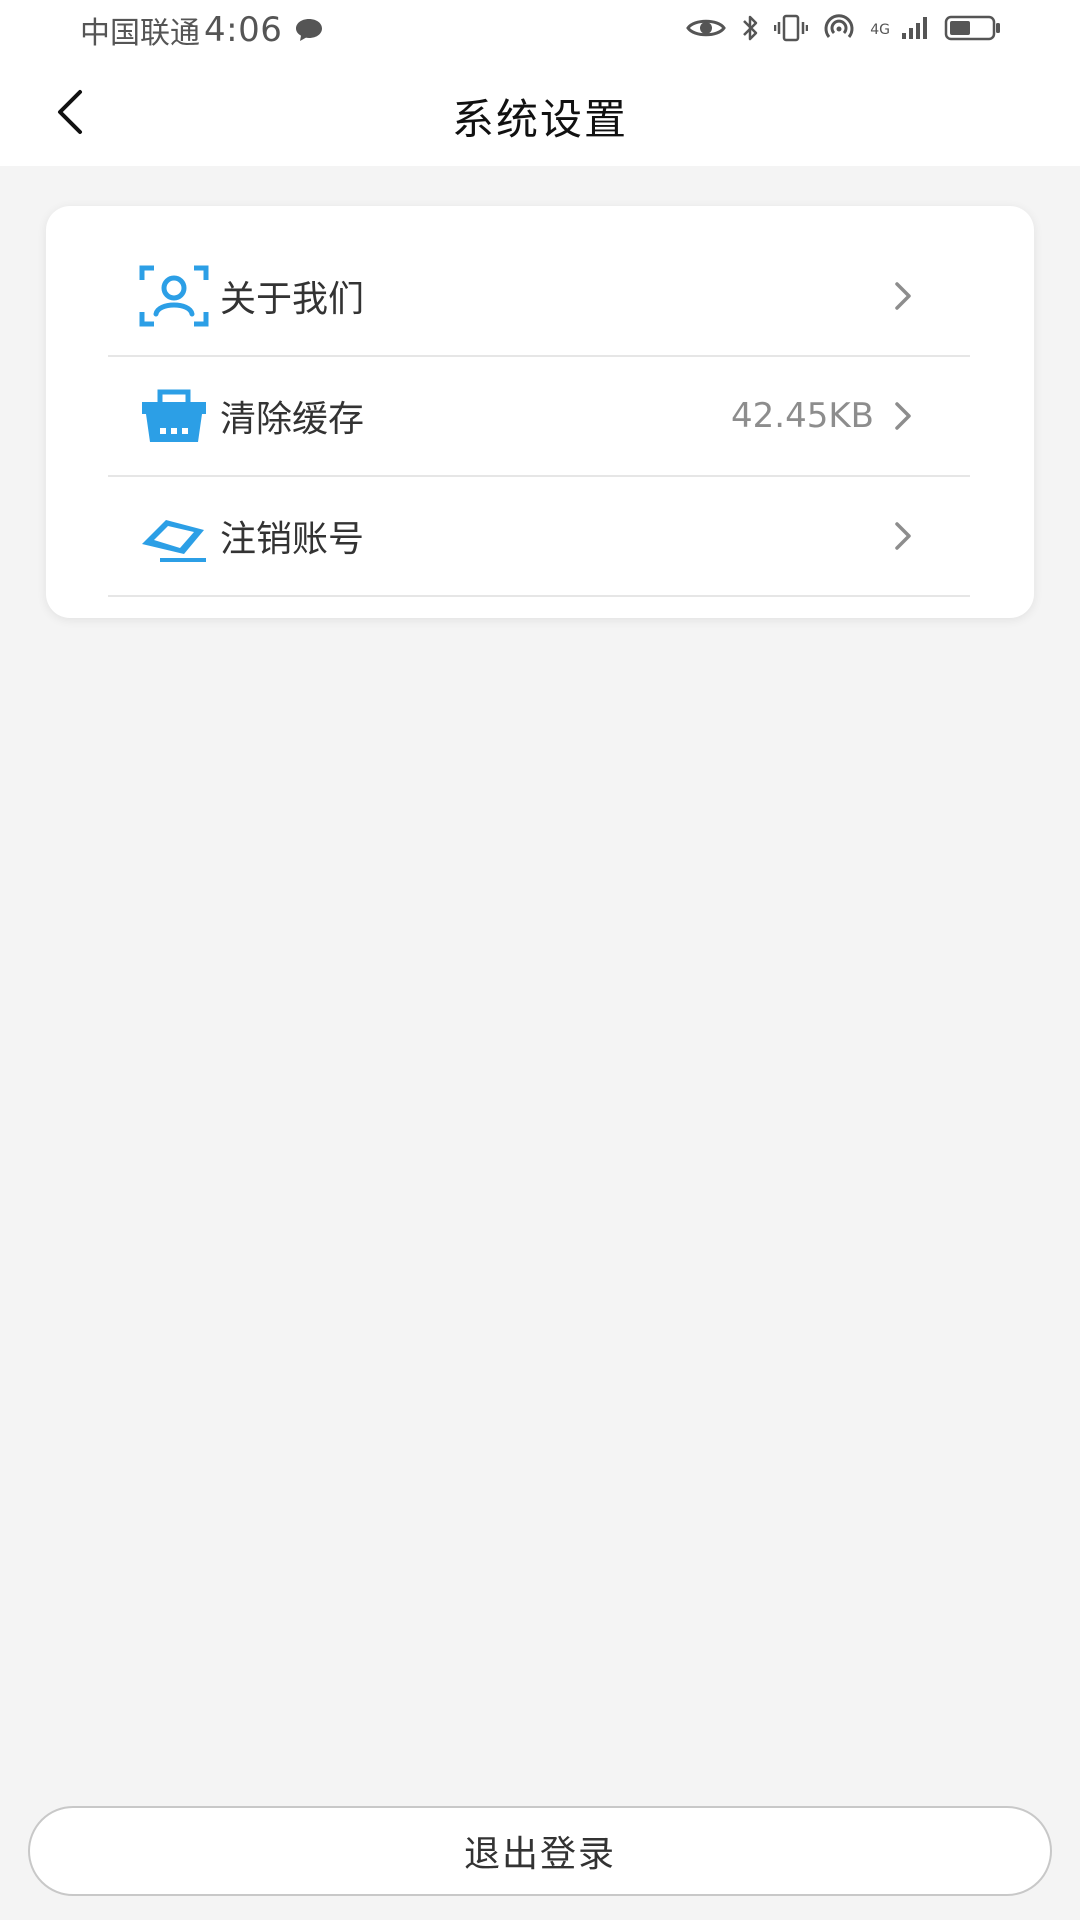 Image resolution: width=1080 pixels, height=1920 pixels. Describe the element at coordinates (539, 119) in the screenshot. I see `page-title: 系统设置` at that location.